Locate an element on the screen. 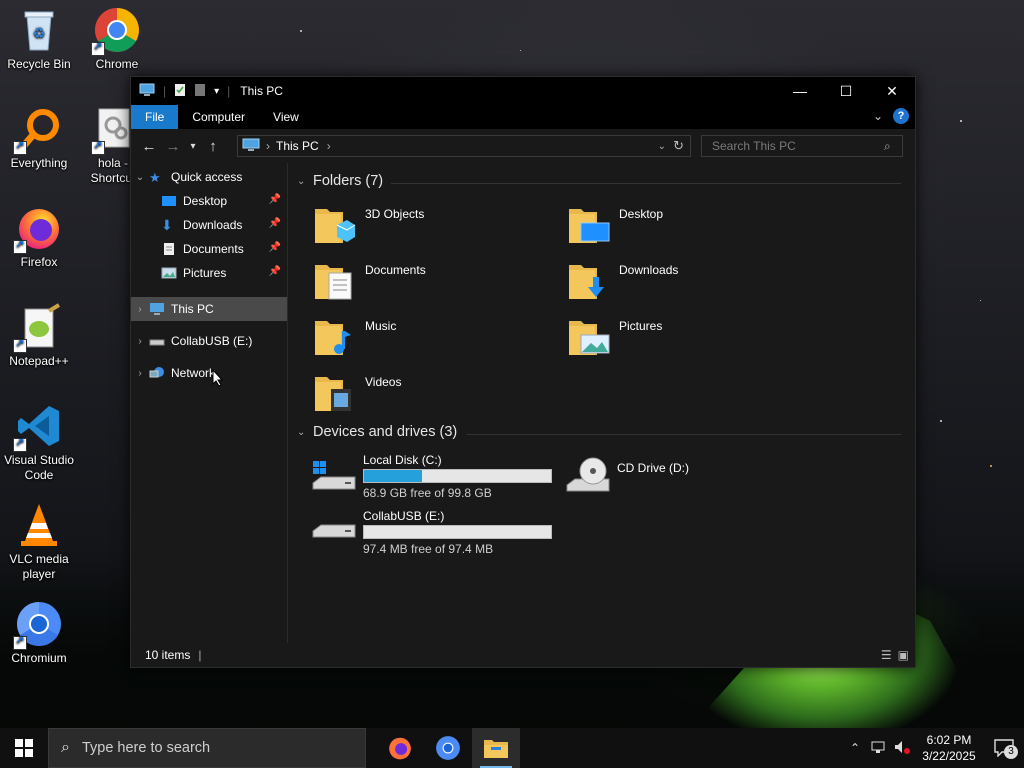 This screenshot has height=768, width=1024. star-icon: ★ is located at coordinates (155, 177).